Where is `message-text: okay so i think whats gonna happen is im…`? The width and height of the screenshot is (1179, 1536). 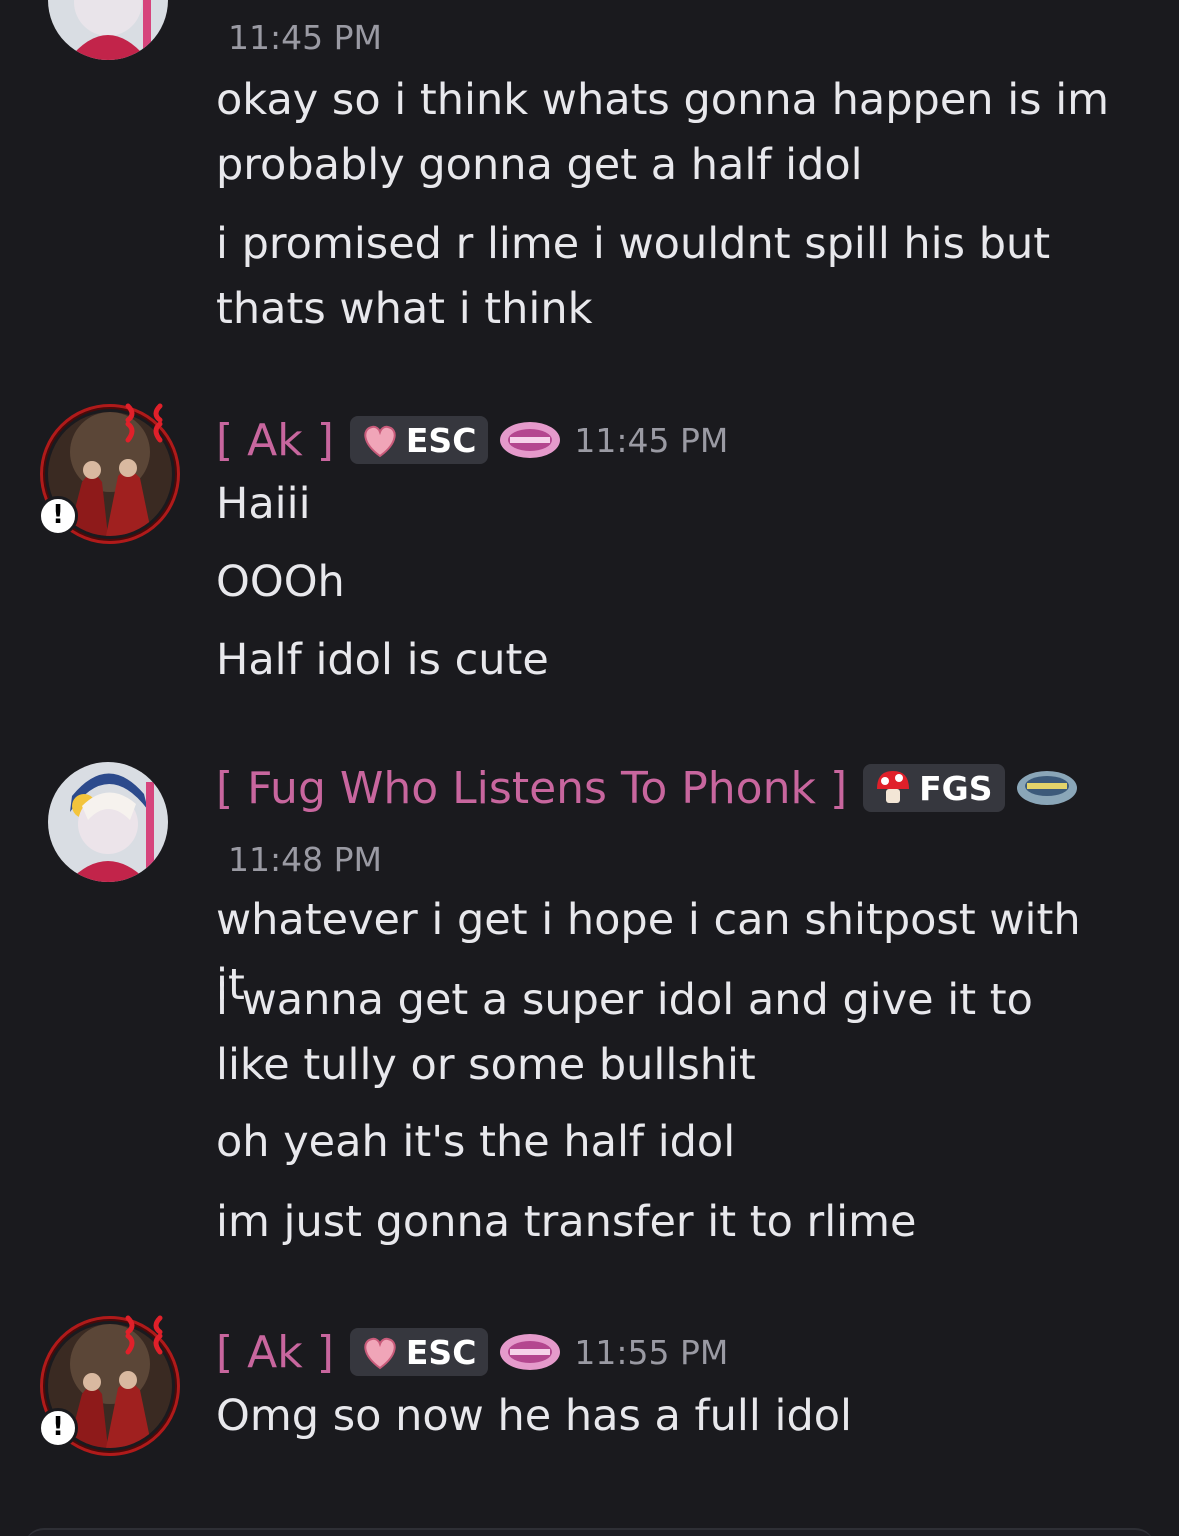
message-text: okay so i think whats gonna happen is im… is located at coordinates (666, 133).